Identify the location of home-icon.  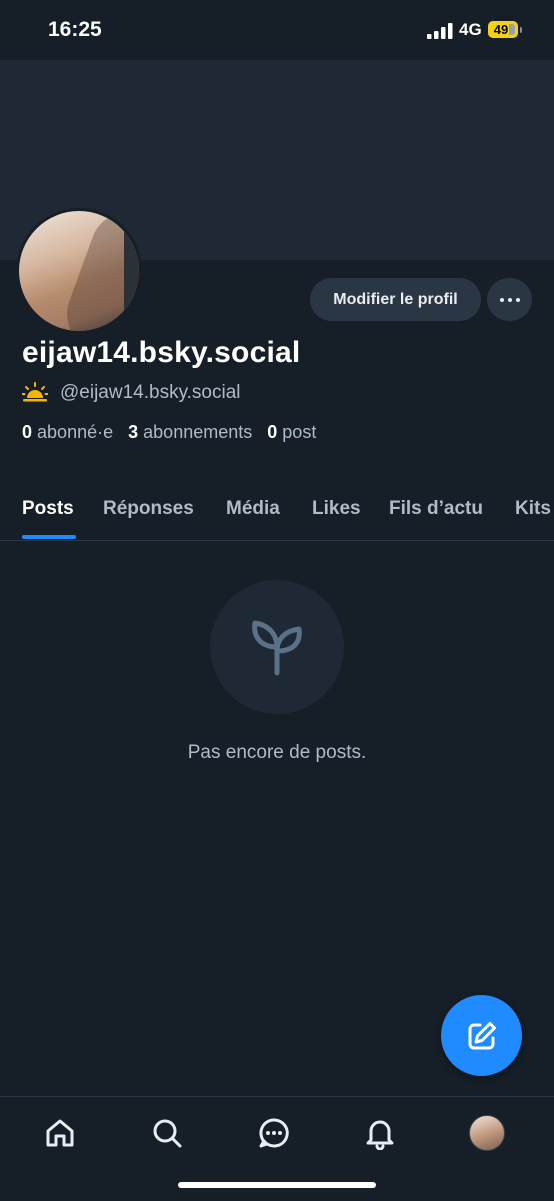
(60, 1133).